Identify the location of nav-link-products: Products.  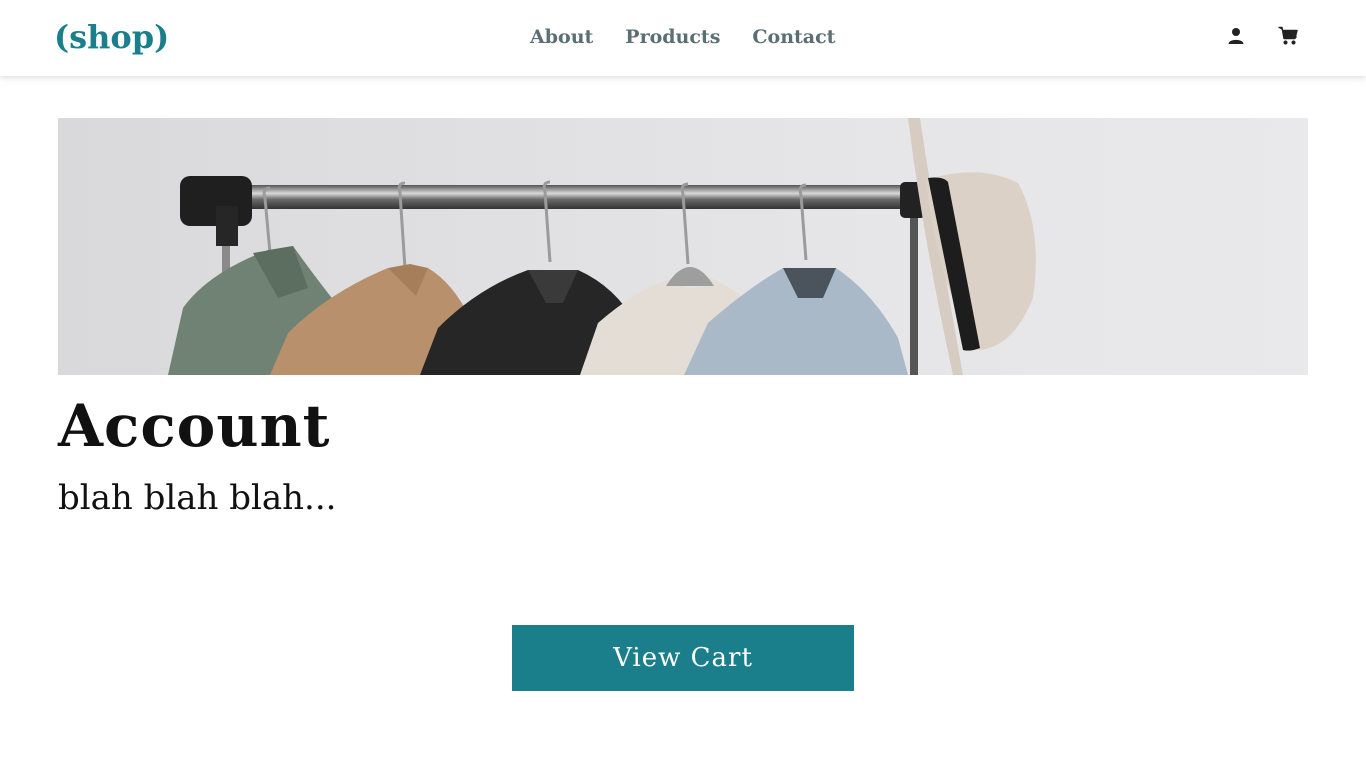
(672, 37).